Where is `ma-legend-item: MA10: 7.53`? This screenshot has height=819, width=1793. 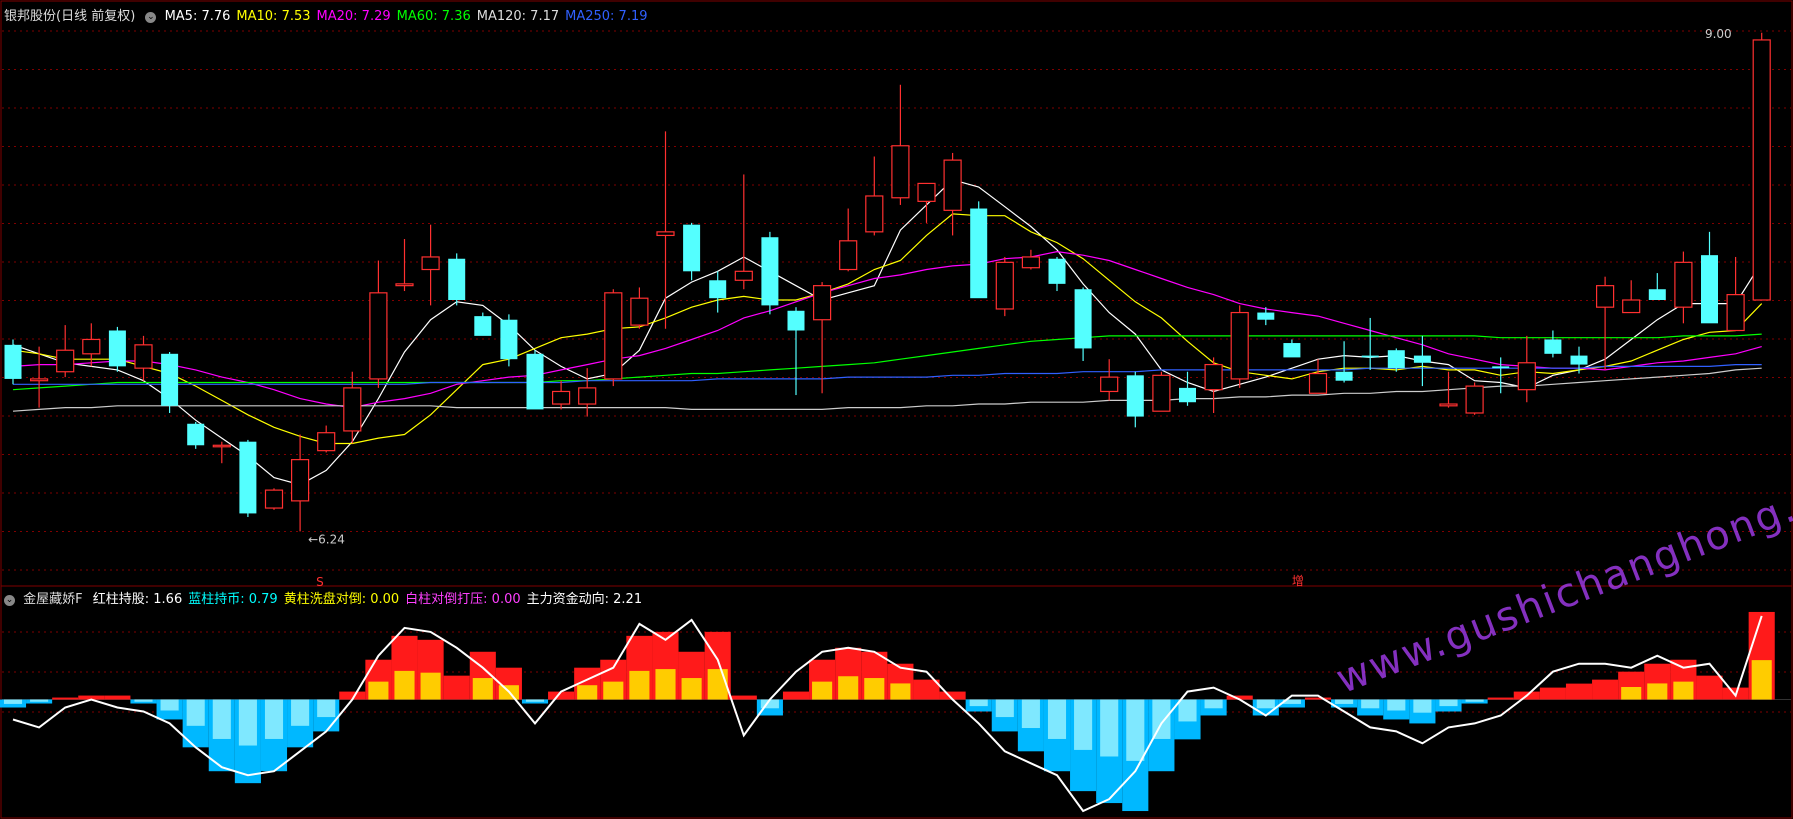
ma-legend-item: MA10: 7.53 is located at coordinates (273, 16).